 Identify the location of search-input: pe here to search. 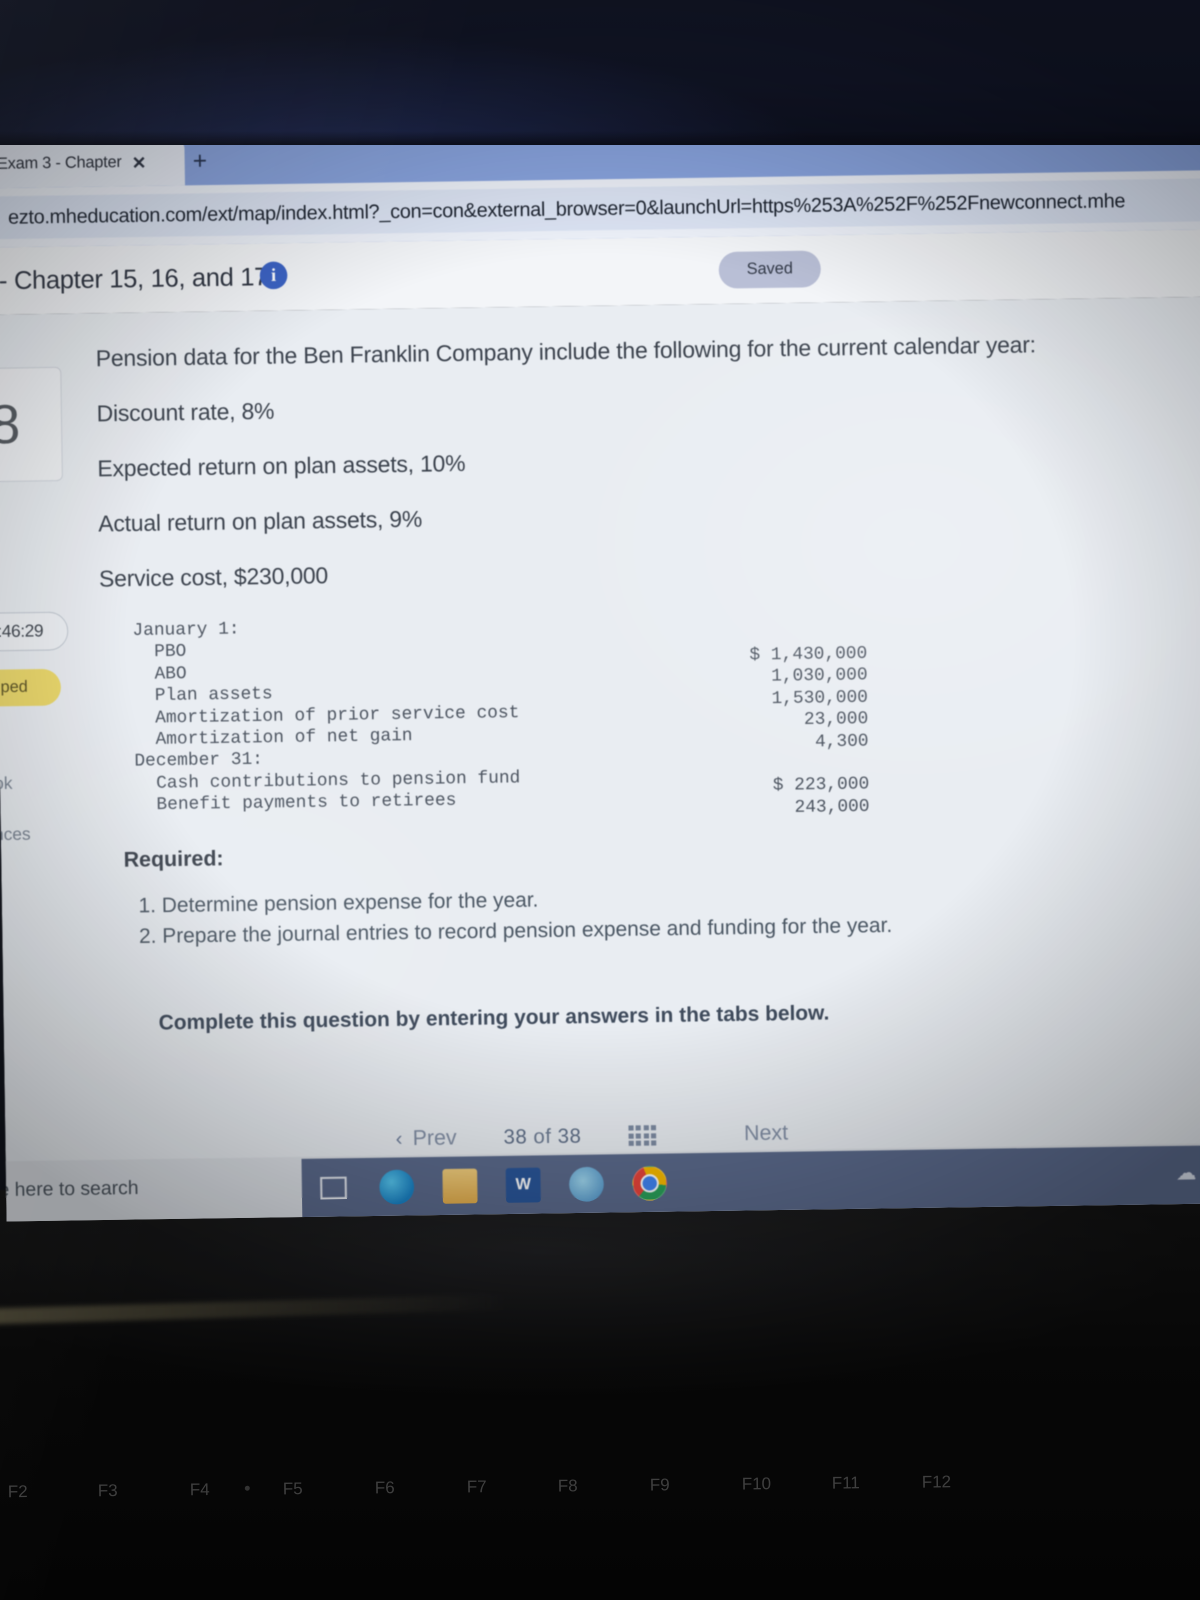
(69, 1190).